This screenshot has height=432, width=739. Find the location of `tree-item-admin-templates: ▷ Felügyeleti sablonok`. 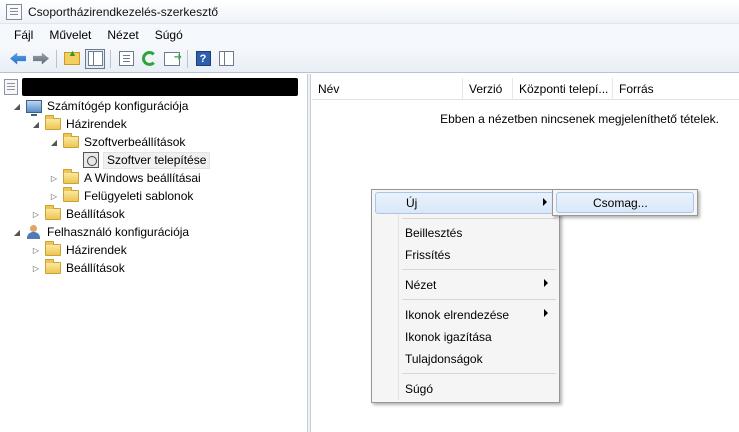

tree-item-admin-templates: ▷ Felügyeleti sablonok is located at coordinates (121, 196).